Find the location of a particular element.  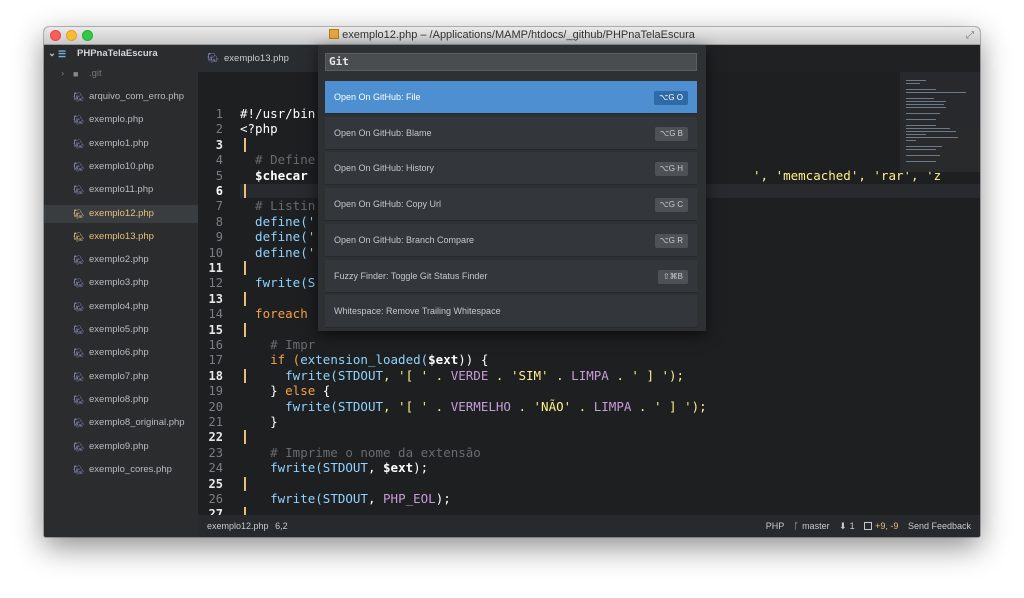

code-token: ); is located at coordinates (443, 498).